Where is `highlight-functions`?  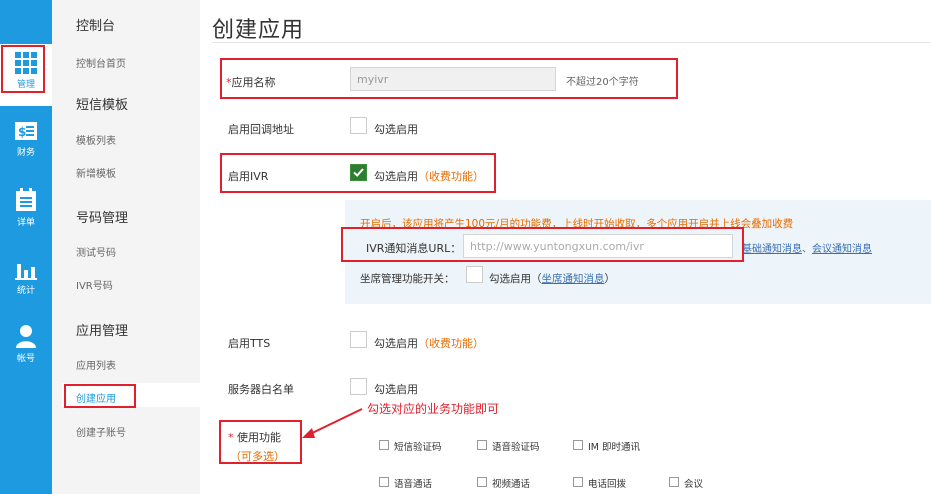
highlight-functions is located at coordinates (260, 442).